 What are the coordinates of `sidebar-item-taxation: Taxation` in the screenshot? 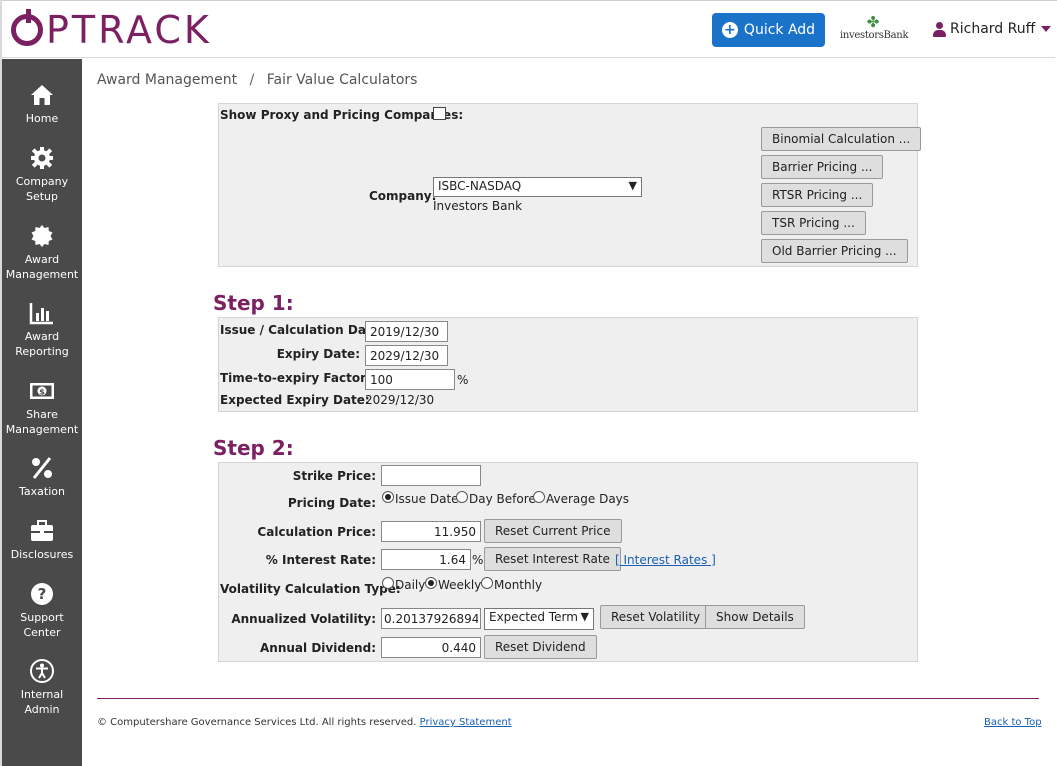 It's located at (42, 477).